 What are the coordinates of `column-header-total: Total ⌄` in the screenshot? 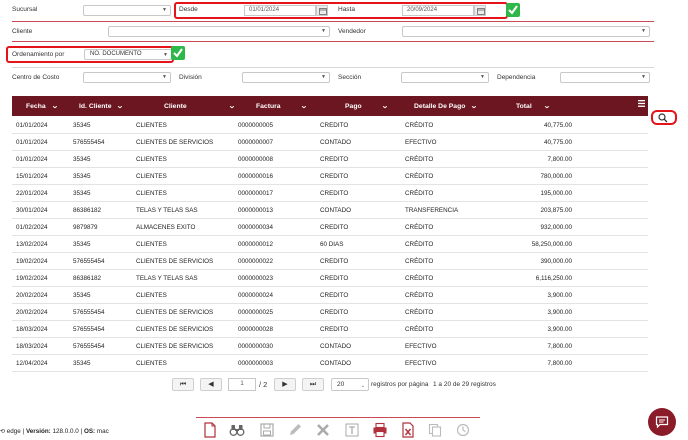 It's located at (533, 106).